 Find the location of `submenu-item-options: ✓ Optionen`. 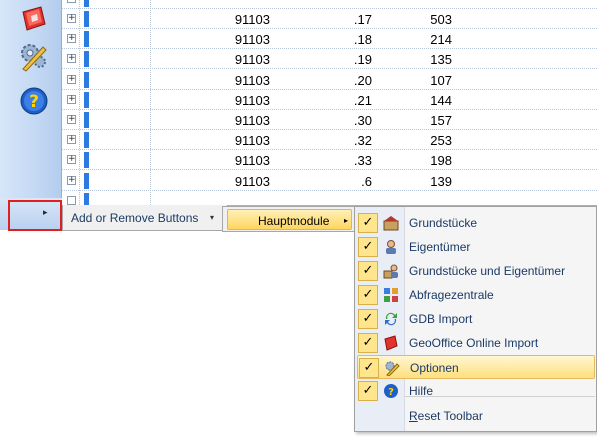

submenu-item-options: ✓ Optionen is located at coordinates (476, 367).